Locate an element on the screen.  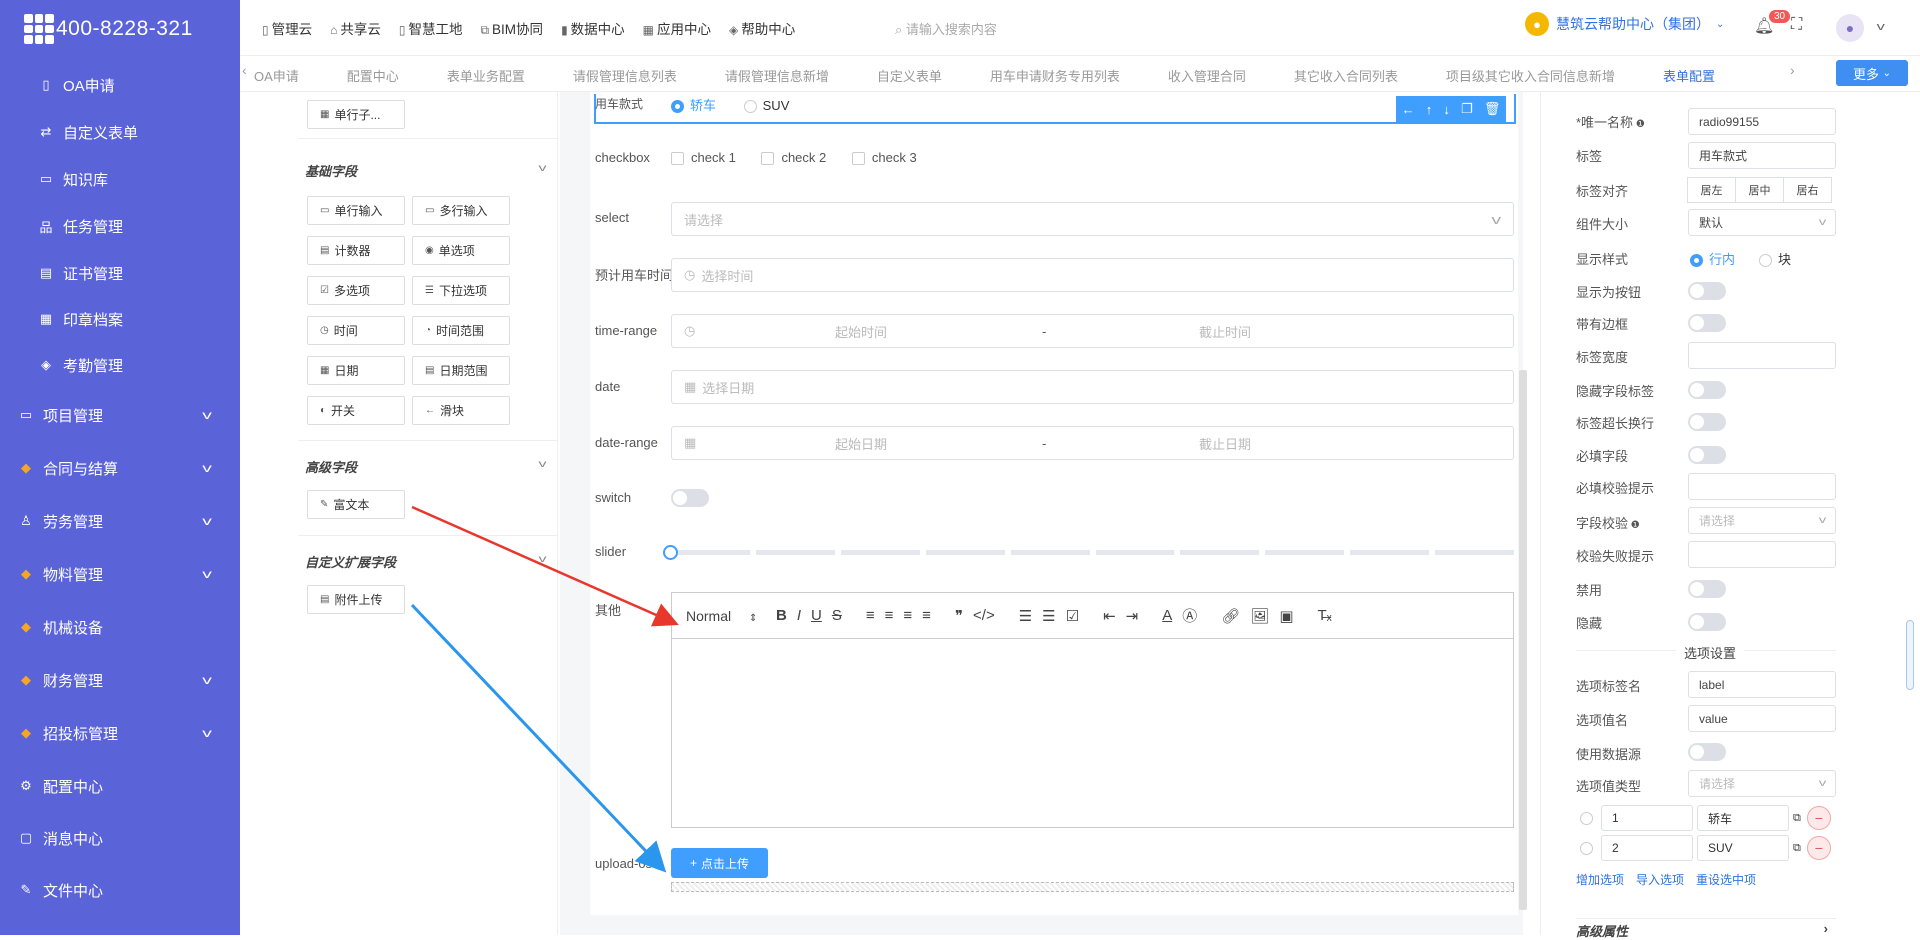
option-value-name-label: 选项值名 is located at coordinates (1602, 720).